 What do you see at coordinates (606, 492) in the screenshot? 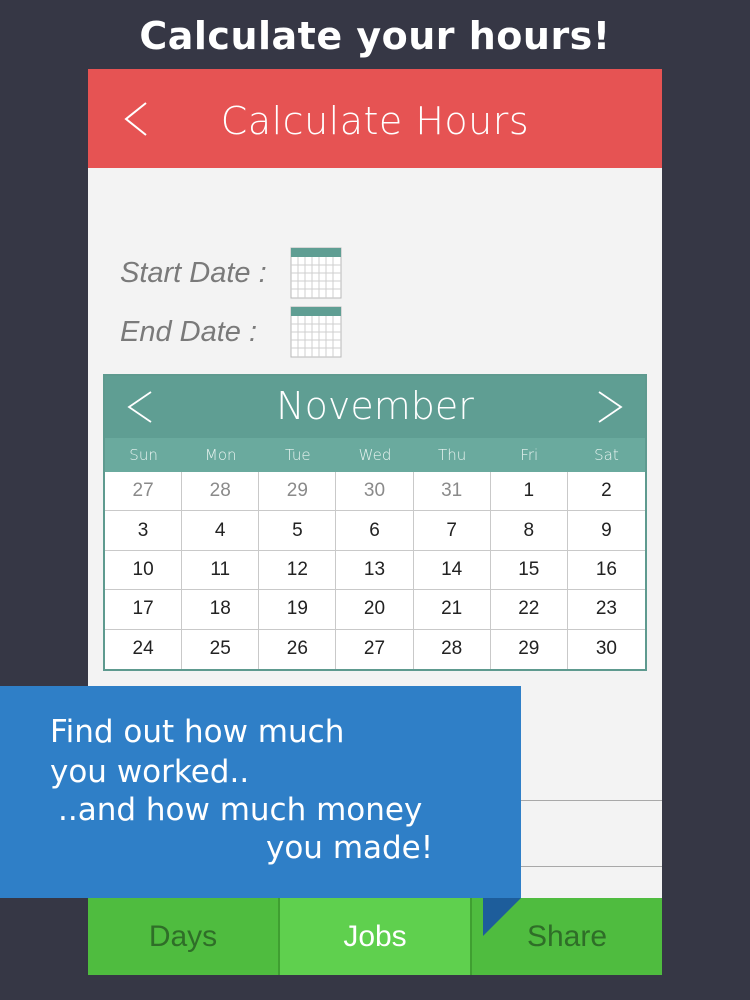
I see `calendar-day: 2` at bounding box center [606, 492].